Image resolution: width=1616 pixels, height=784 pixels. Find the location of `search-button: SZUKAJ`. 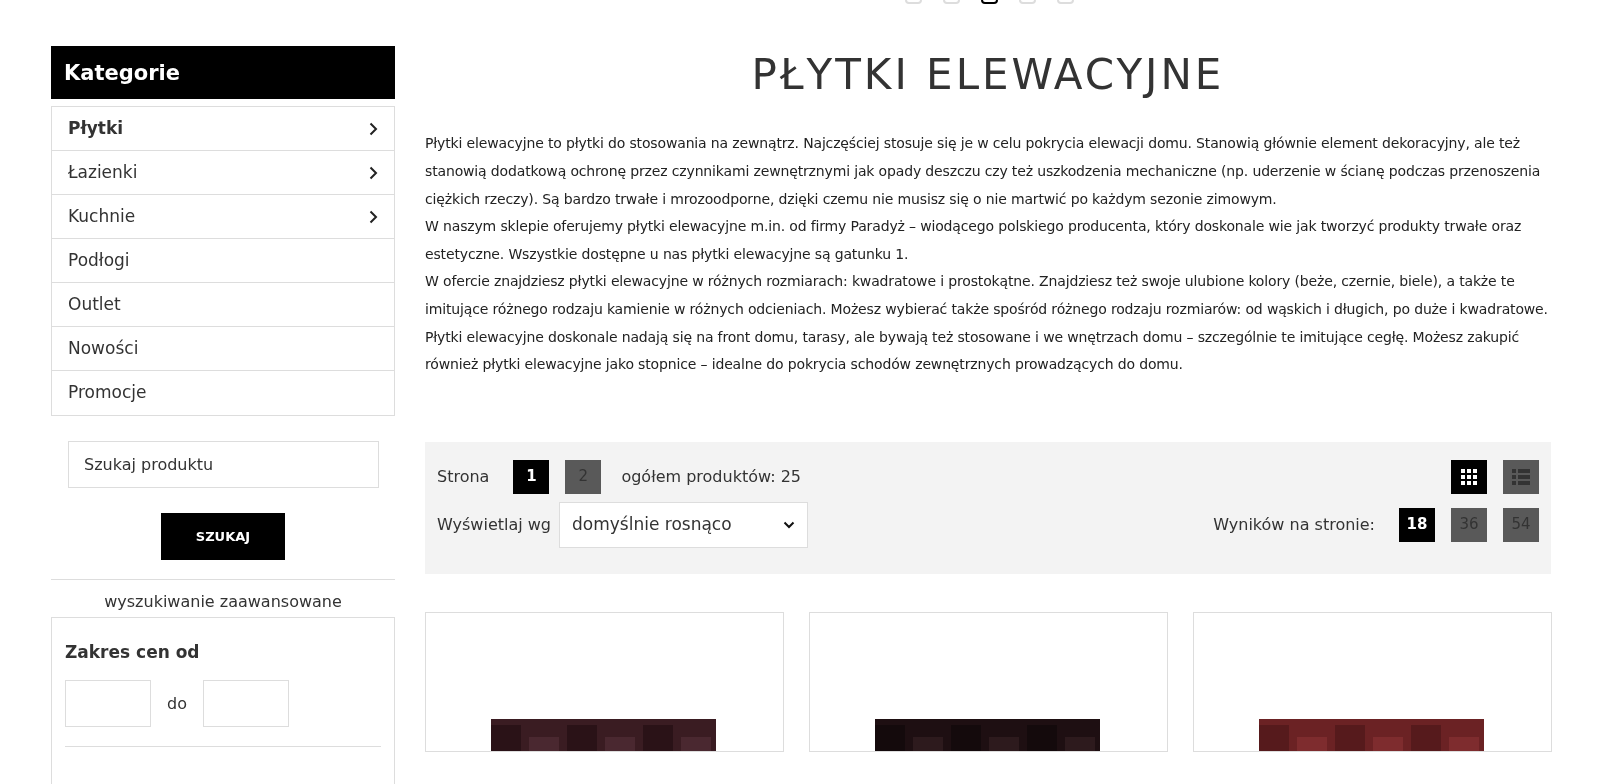

search-button: SZUKAJ is located at coordinates (223, 536).